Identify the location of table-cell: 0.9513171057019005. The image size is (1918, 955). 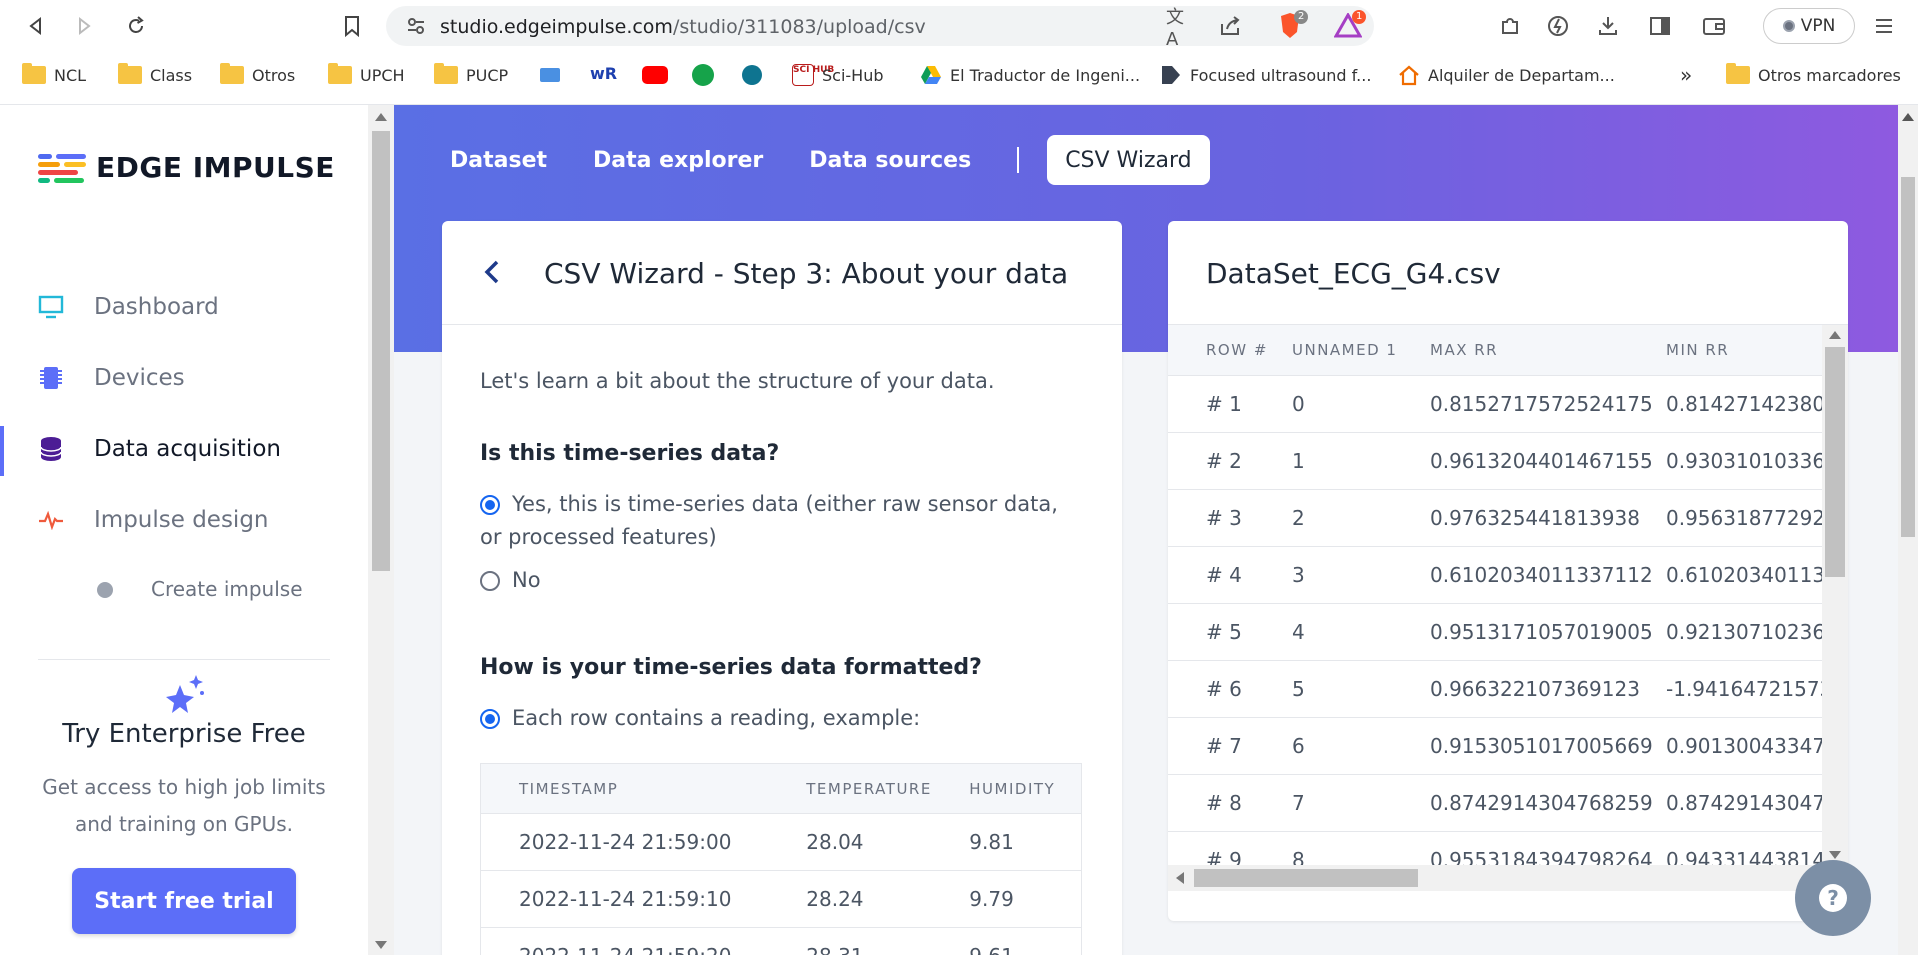
(1548, 632).